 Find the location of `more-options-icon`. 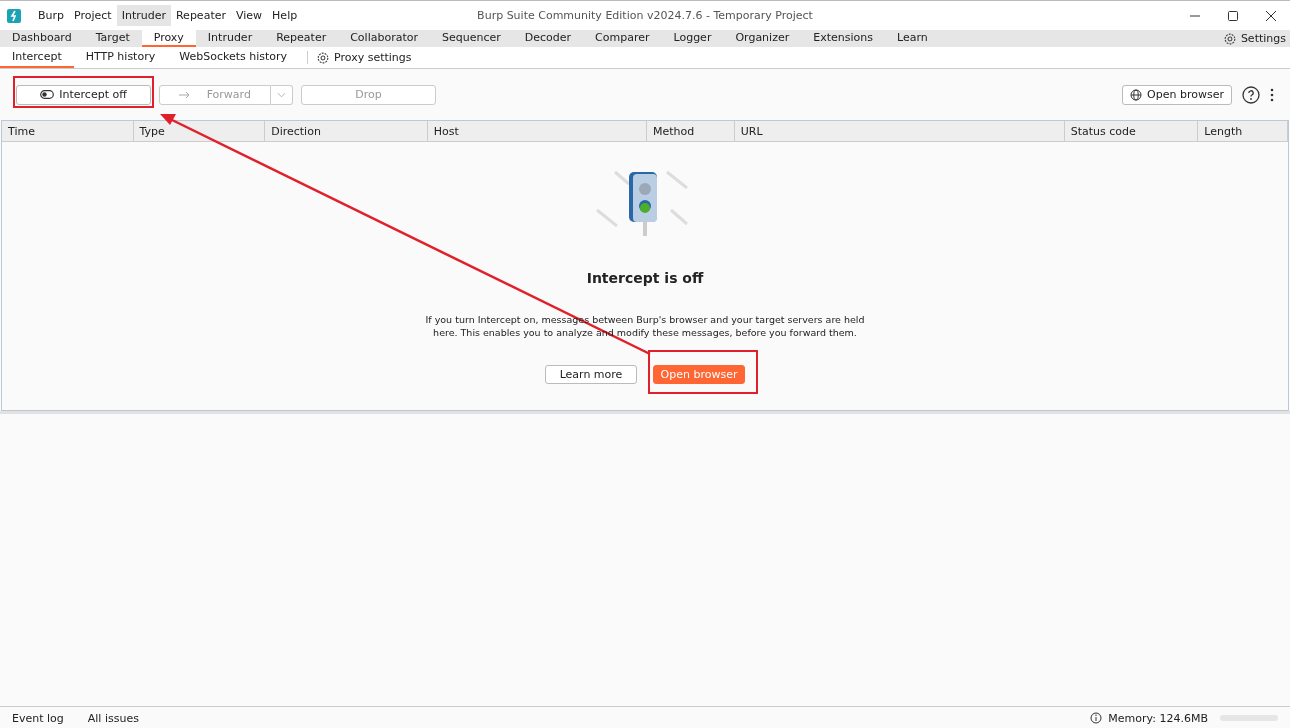

more-options-icon is located at coordinates (1272, 94).